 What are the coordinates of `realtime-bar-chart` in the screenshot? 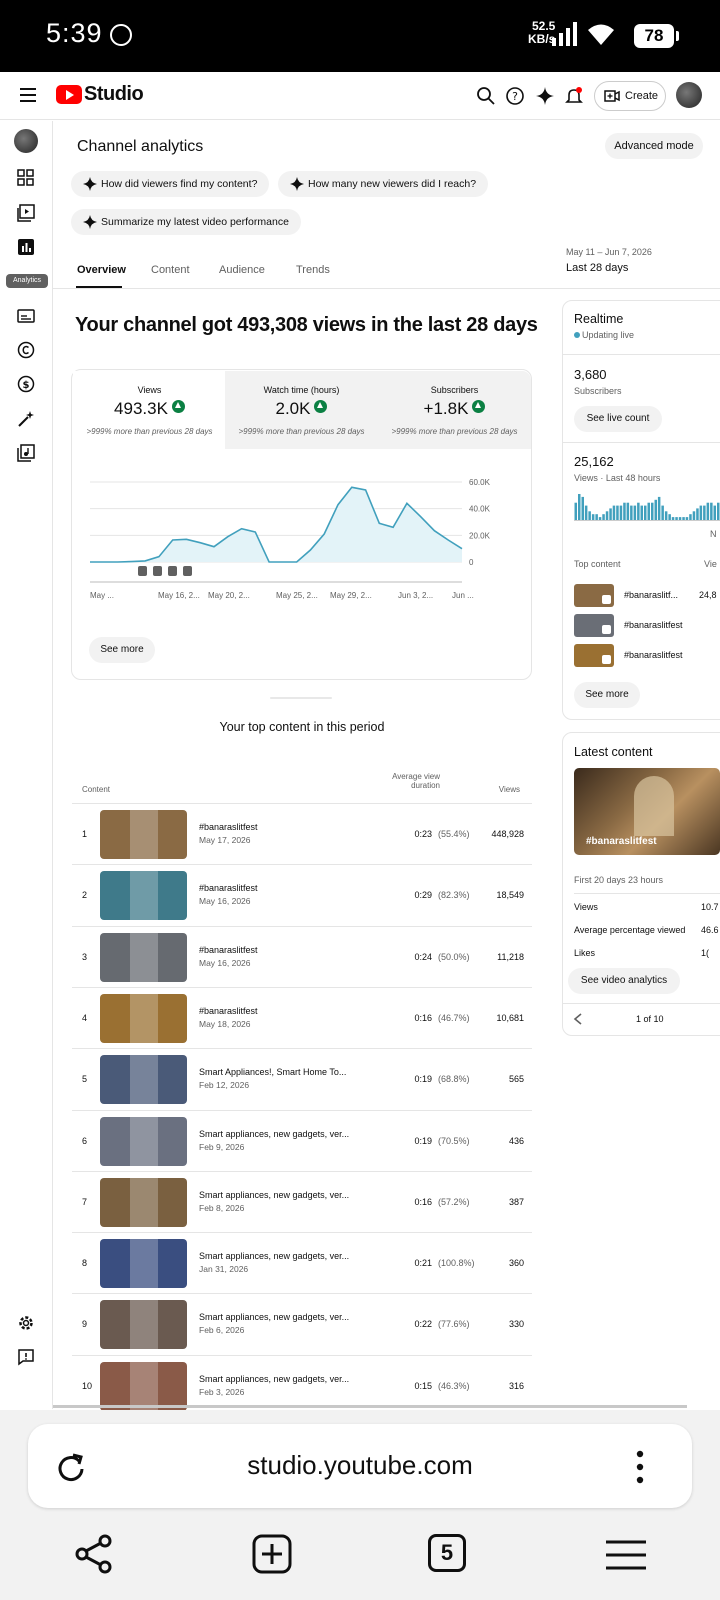 It's located at (647, 508).